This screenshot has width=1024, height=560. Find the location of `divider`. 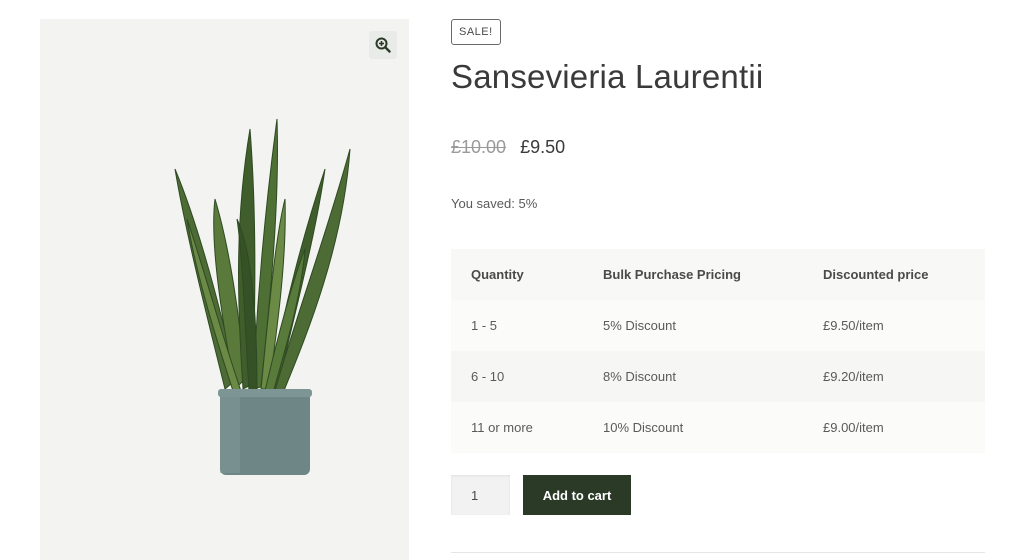

divider is located at coordinates (718, 552).